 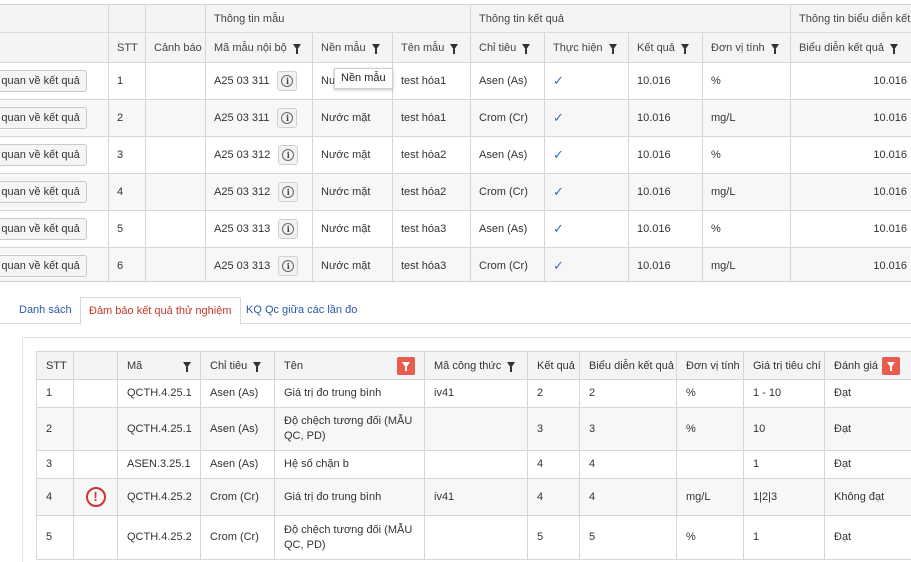 What do you see at coordinates (349, 365) in the screenshot?
I see `col-name: Tên` at bounding box center [349, 365].